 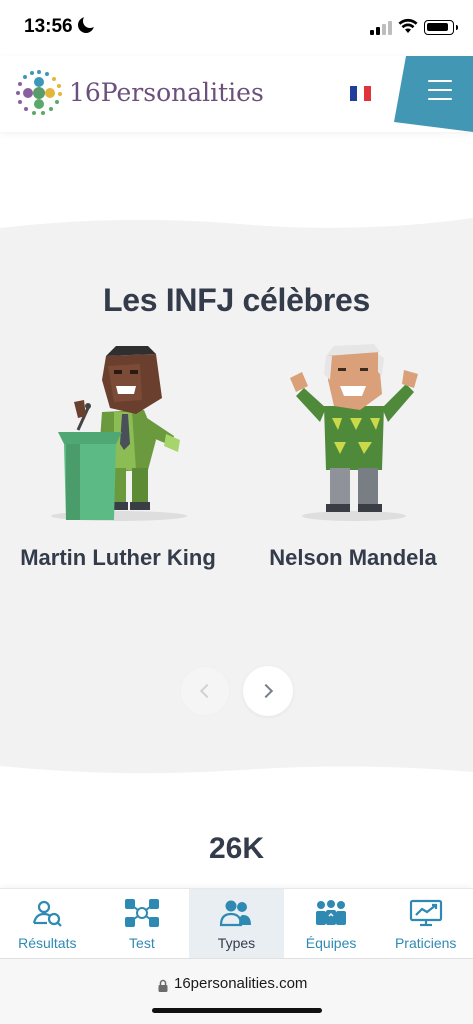 What do you see at coordinates (331, 943) in the screenshot?
I see `nav-label: Équipes` at bounding box center [331, 943].